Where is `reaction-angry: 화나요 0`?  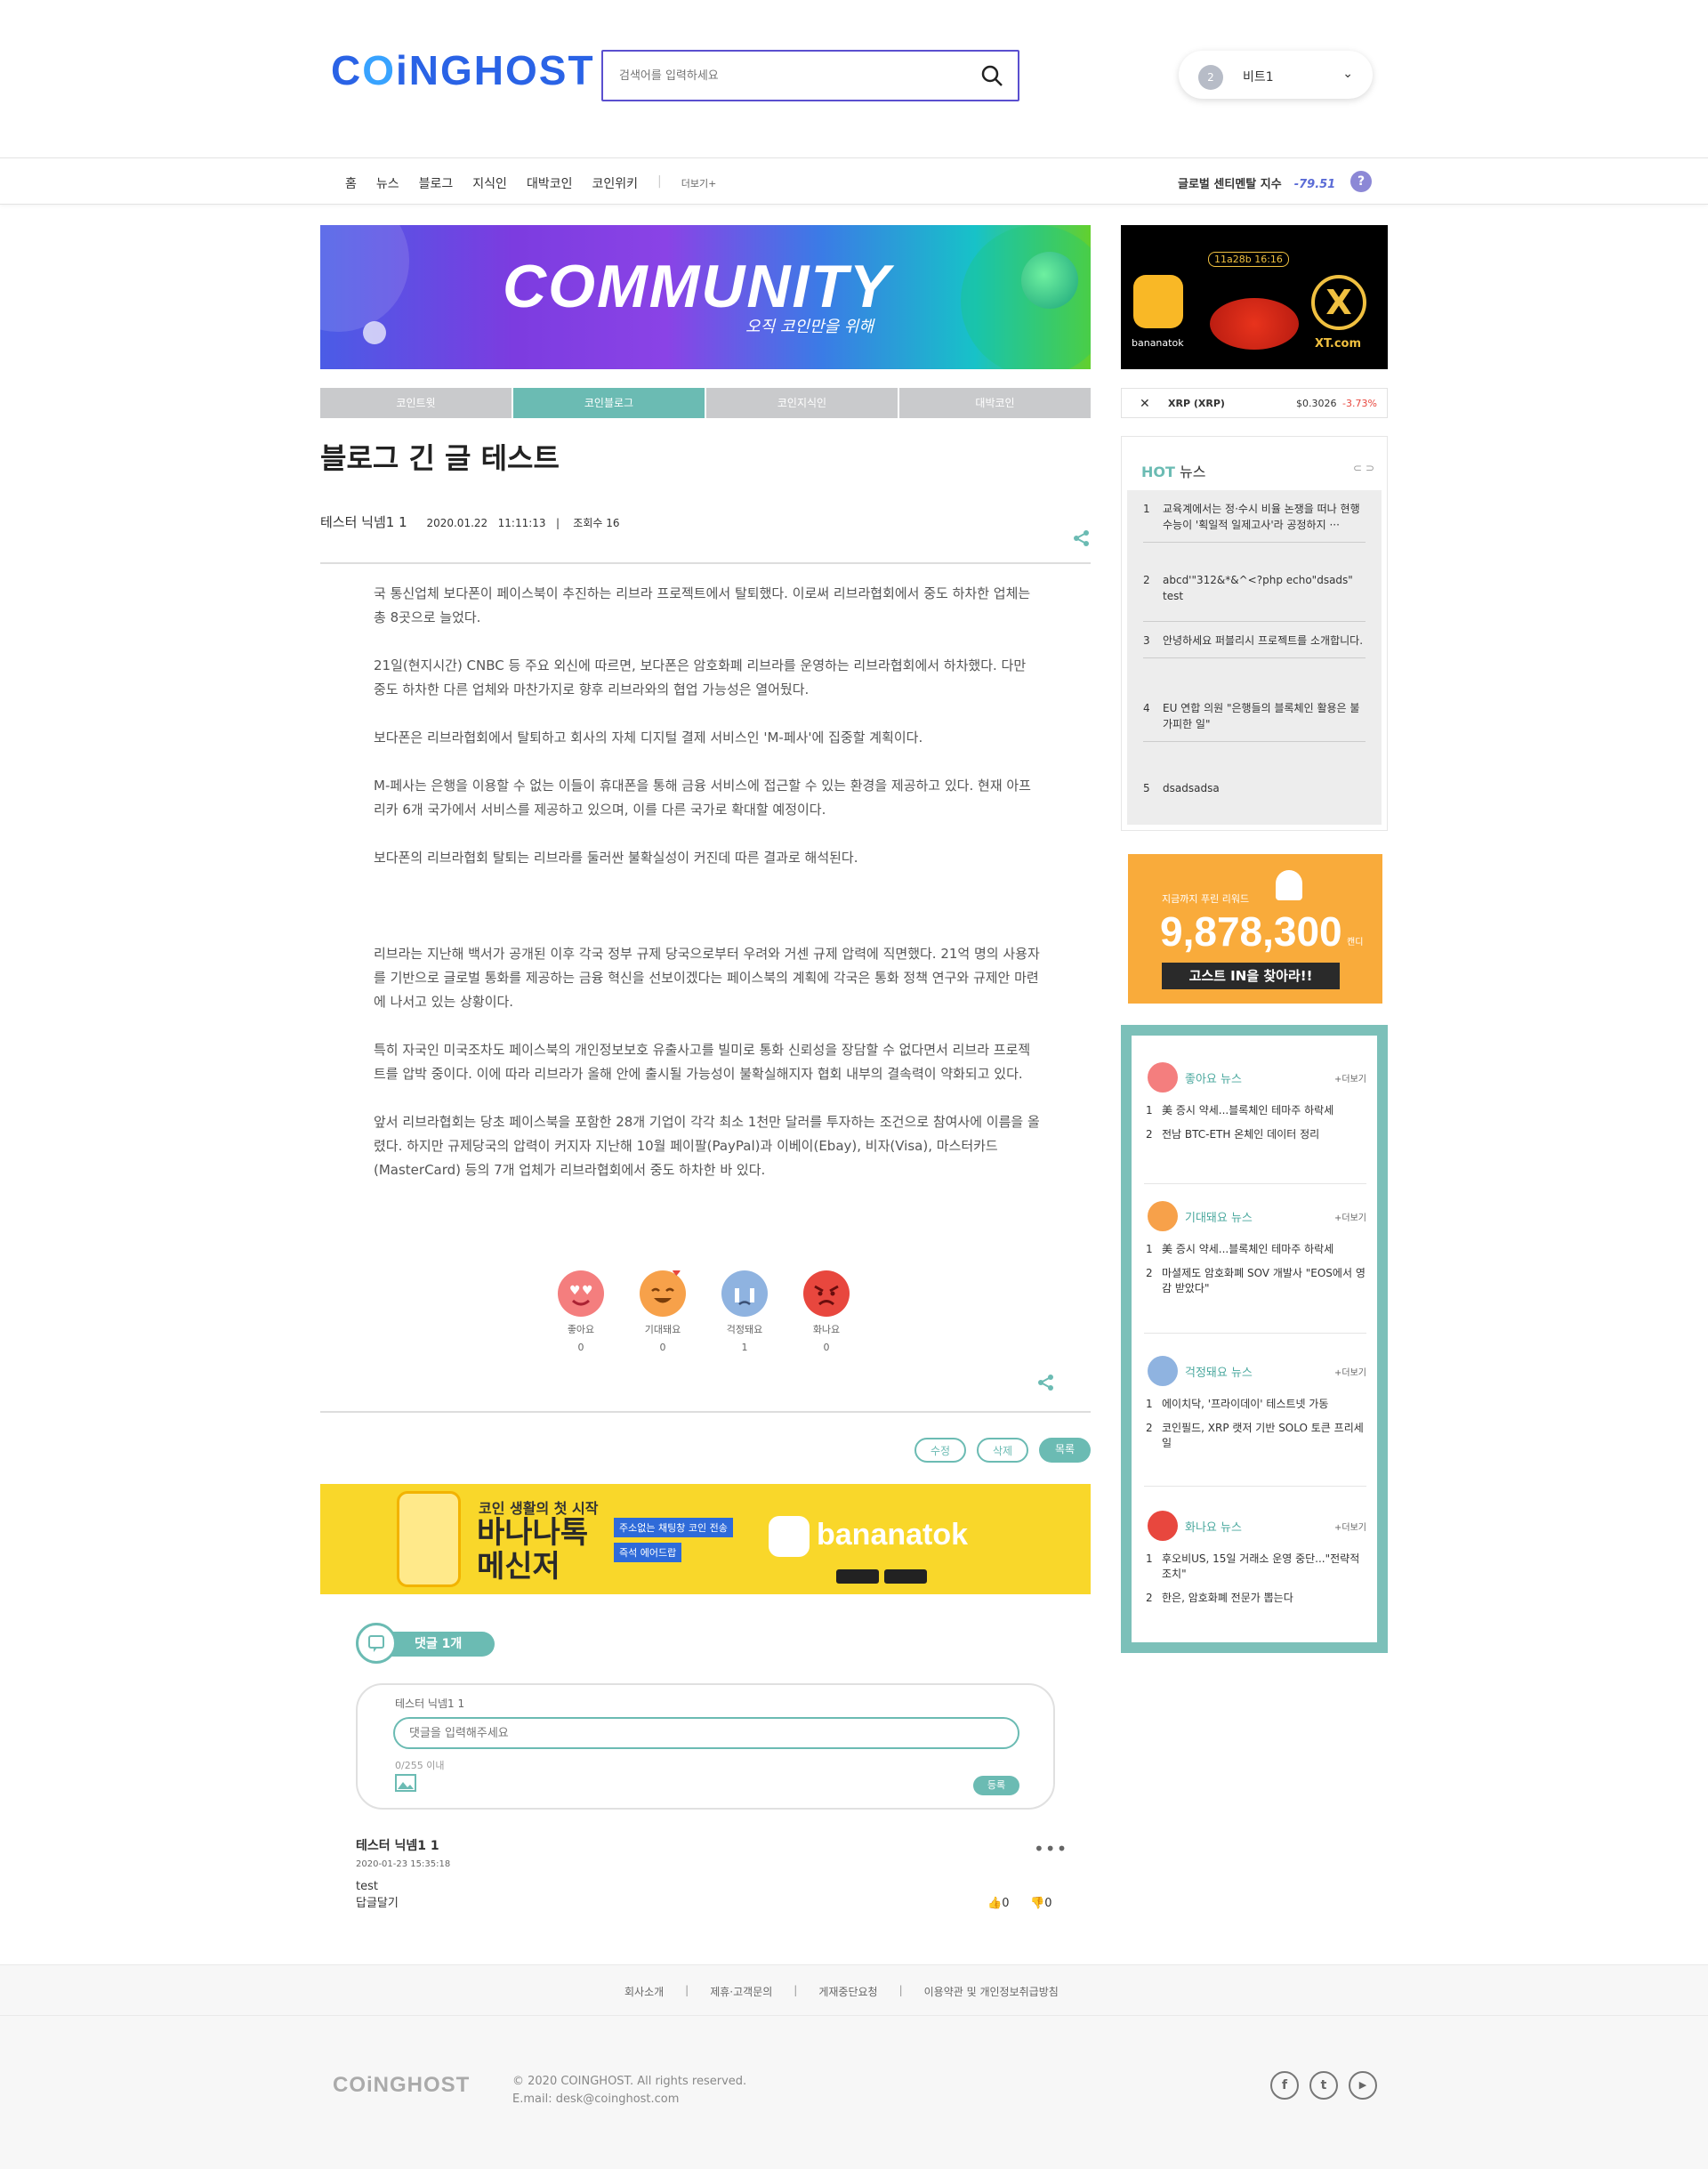
reaction-angry: 화나요 0 is located at coordinates (826, 1311).